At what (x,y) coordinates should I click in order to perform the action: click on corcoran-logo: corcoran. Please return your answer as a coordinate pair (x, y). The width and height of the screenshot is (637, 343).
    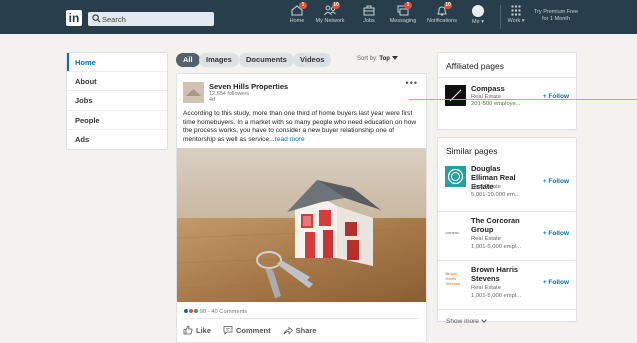
    Looking at the image, I should click on (455, 232).